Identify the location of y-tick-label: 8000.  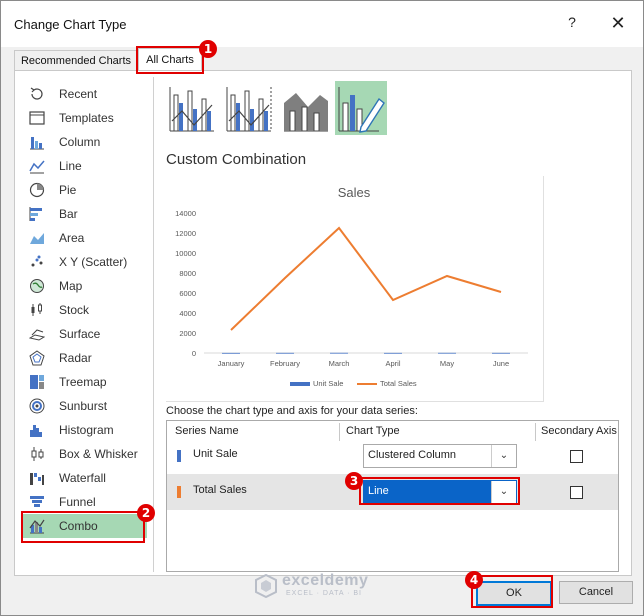
(187, 273).